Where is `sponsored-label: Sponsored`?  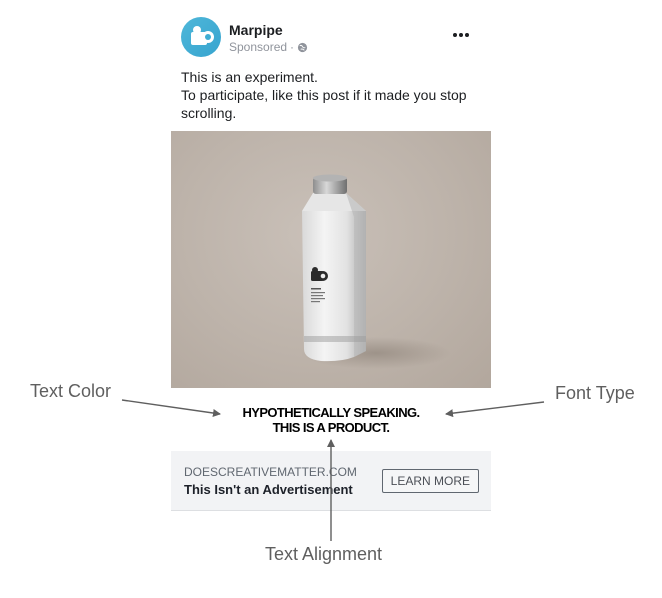
sponsored-label: Sponsored is located at coordinates (258, 47).